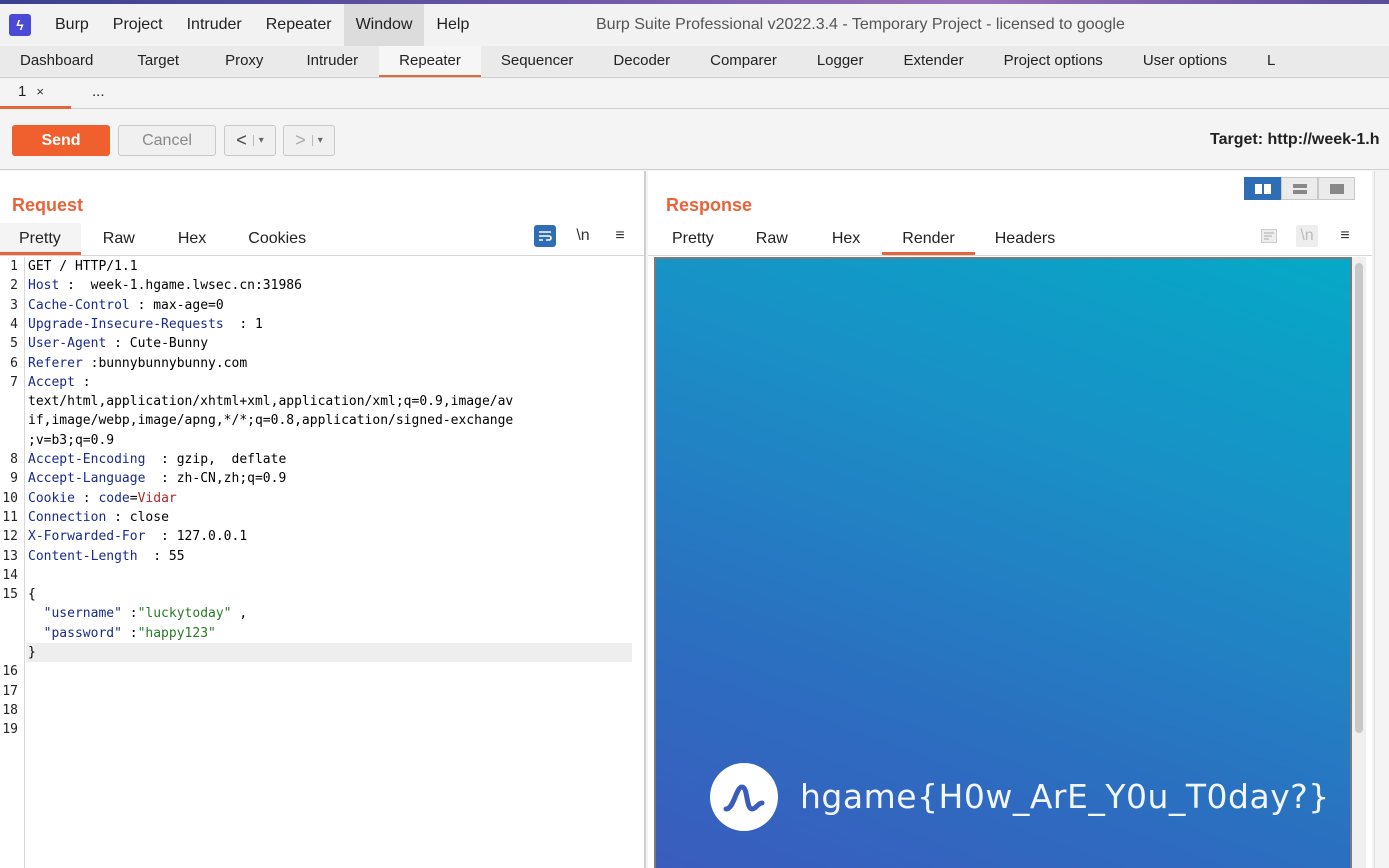 This screenshot has height=868, width=1389. I want to click on code-text: Upgrade-Insecure-Requests : 1, so click(145, 324).